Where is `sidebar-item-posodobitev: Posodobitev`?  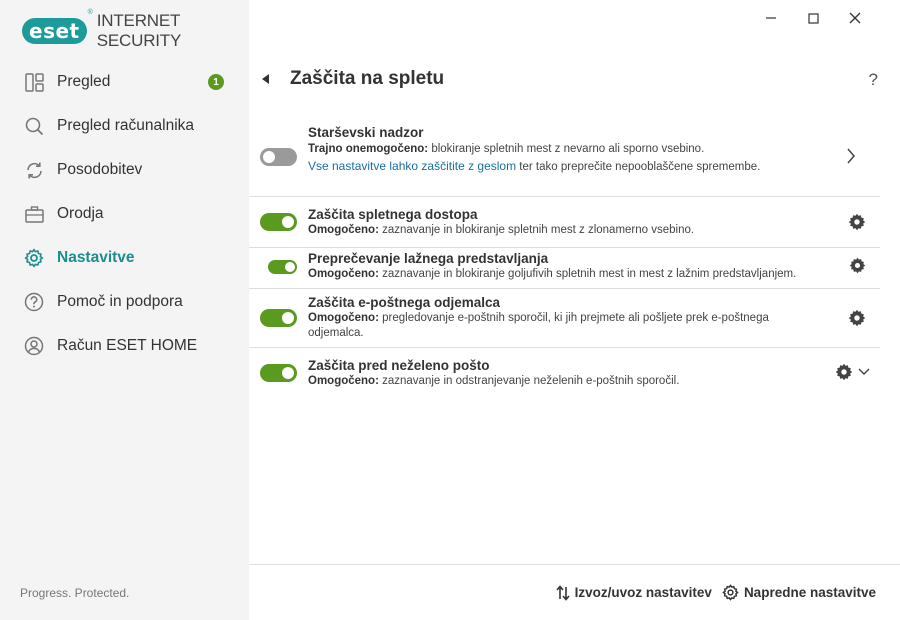
sidebar-item-posodobitev: Posodobitev is located at coordinates (124, 170).